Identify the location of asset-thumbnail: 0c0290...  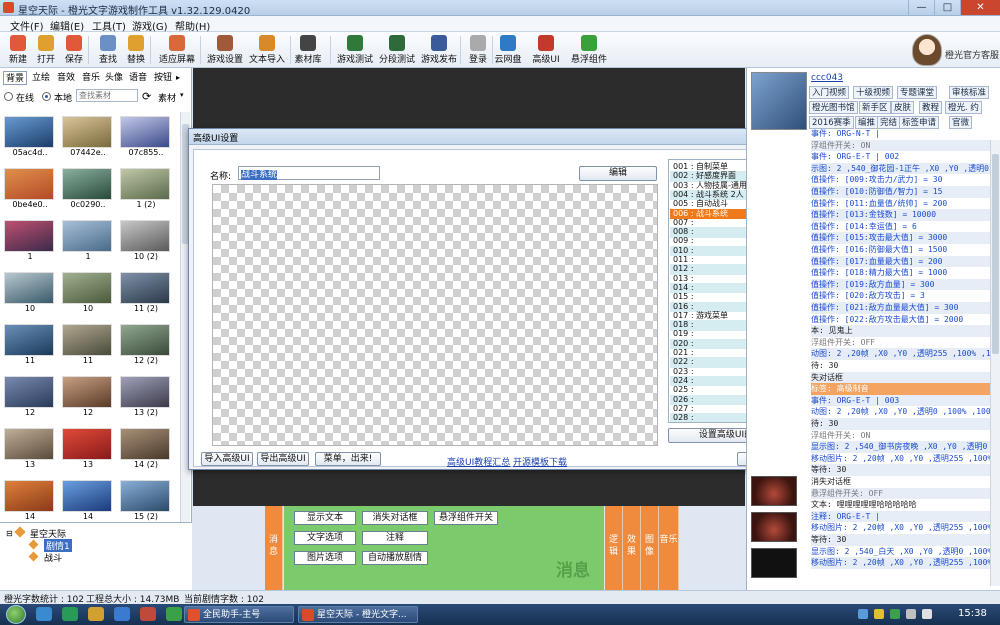
(88, 189).